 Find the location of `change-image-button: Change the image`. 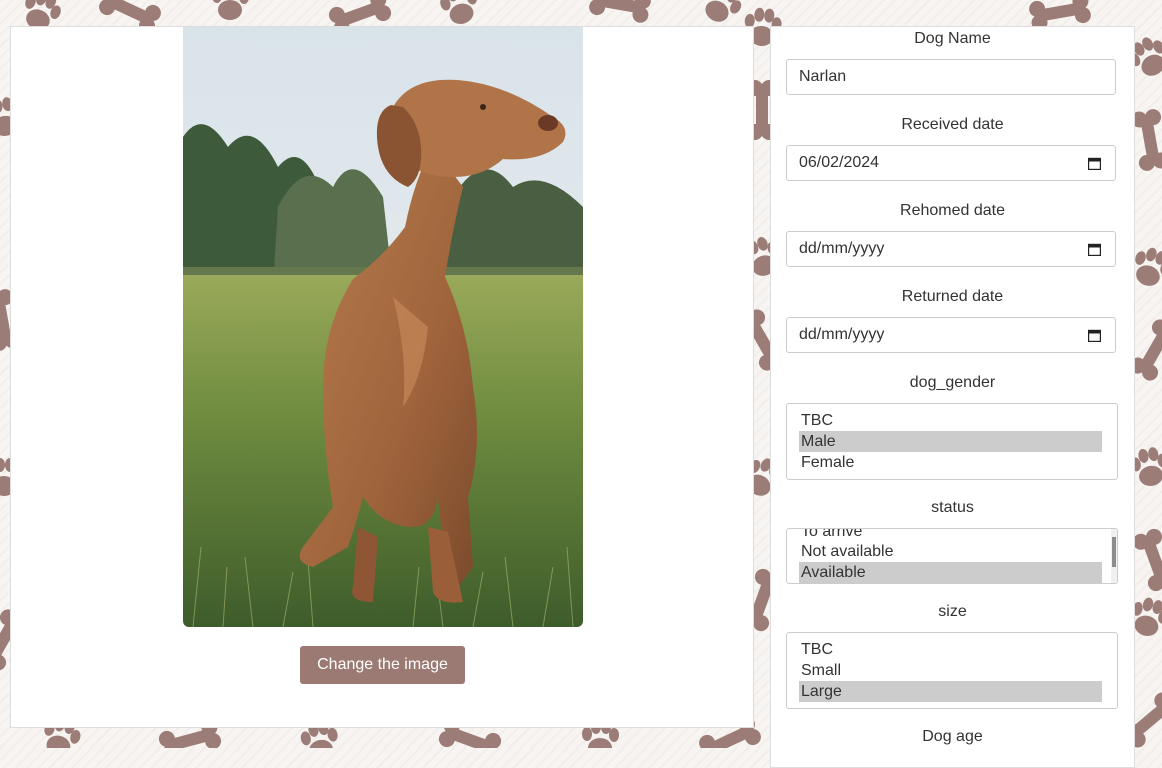

change-image-button: Change the image is located at coordinates (382, 665).